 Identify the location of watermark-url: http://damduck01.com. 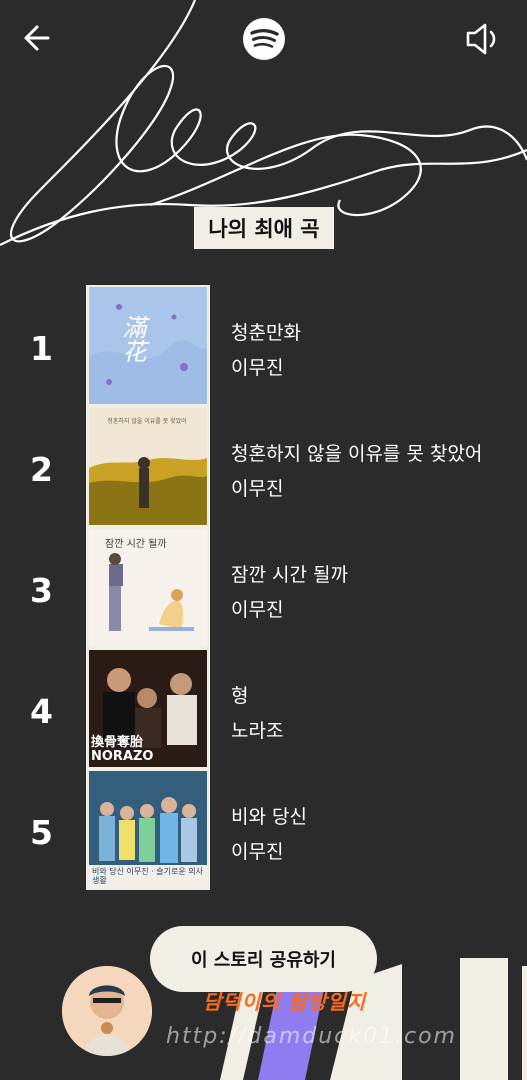
(311, 1036).